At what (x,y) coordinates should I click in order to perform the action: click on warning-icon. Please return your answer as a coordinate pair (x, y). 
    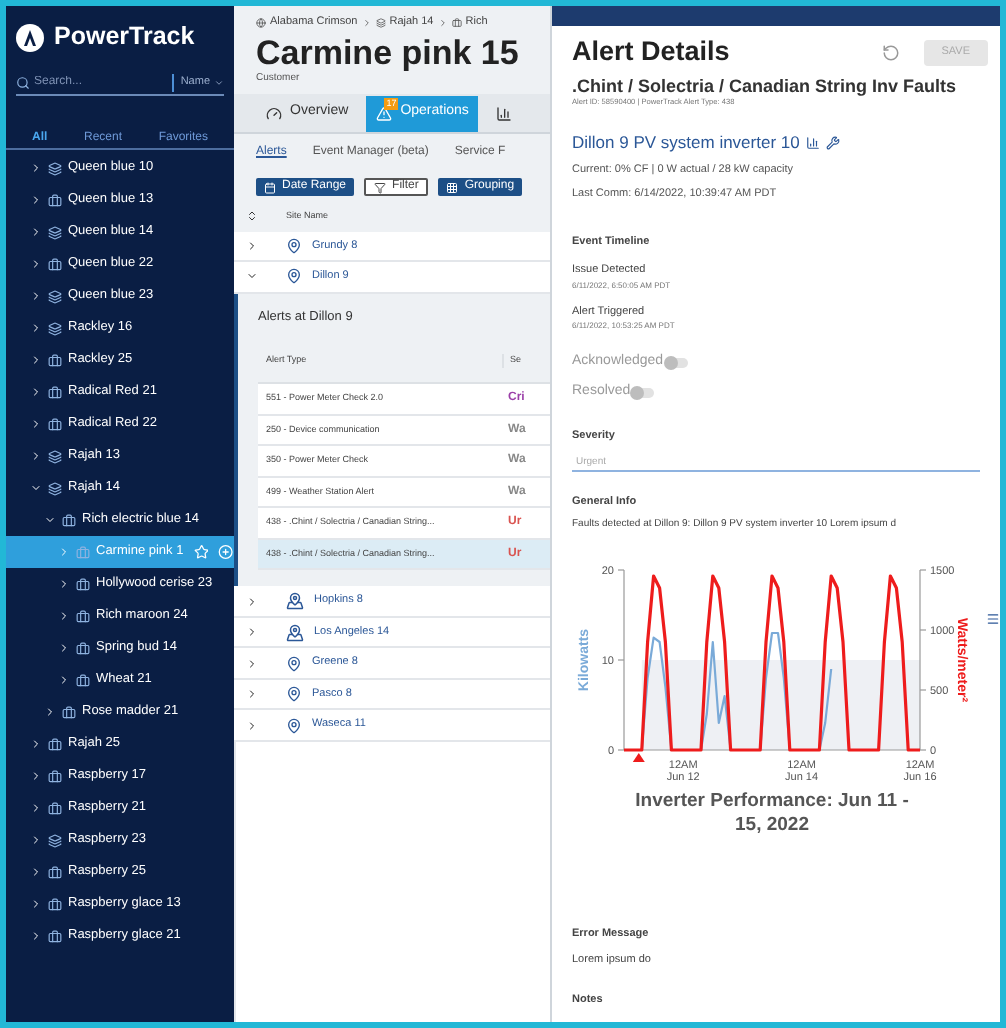
    Looking at the image, I should click on (384, 113).